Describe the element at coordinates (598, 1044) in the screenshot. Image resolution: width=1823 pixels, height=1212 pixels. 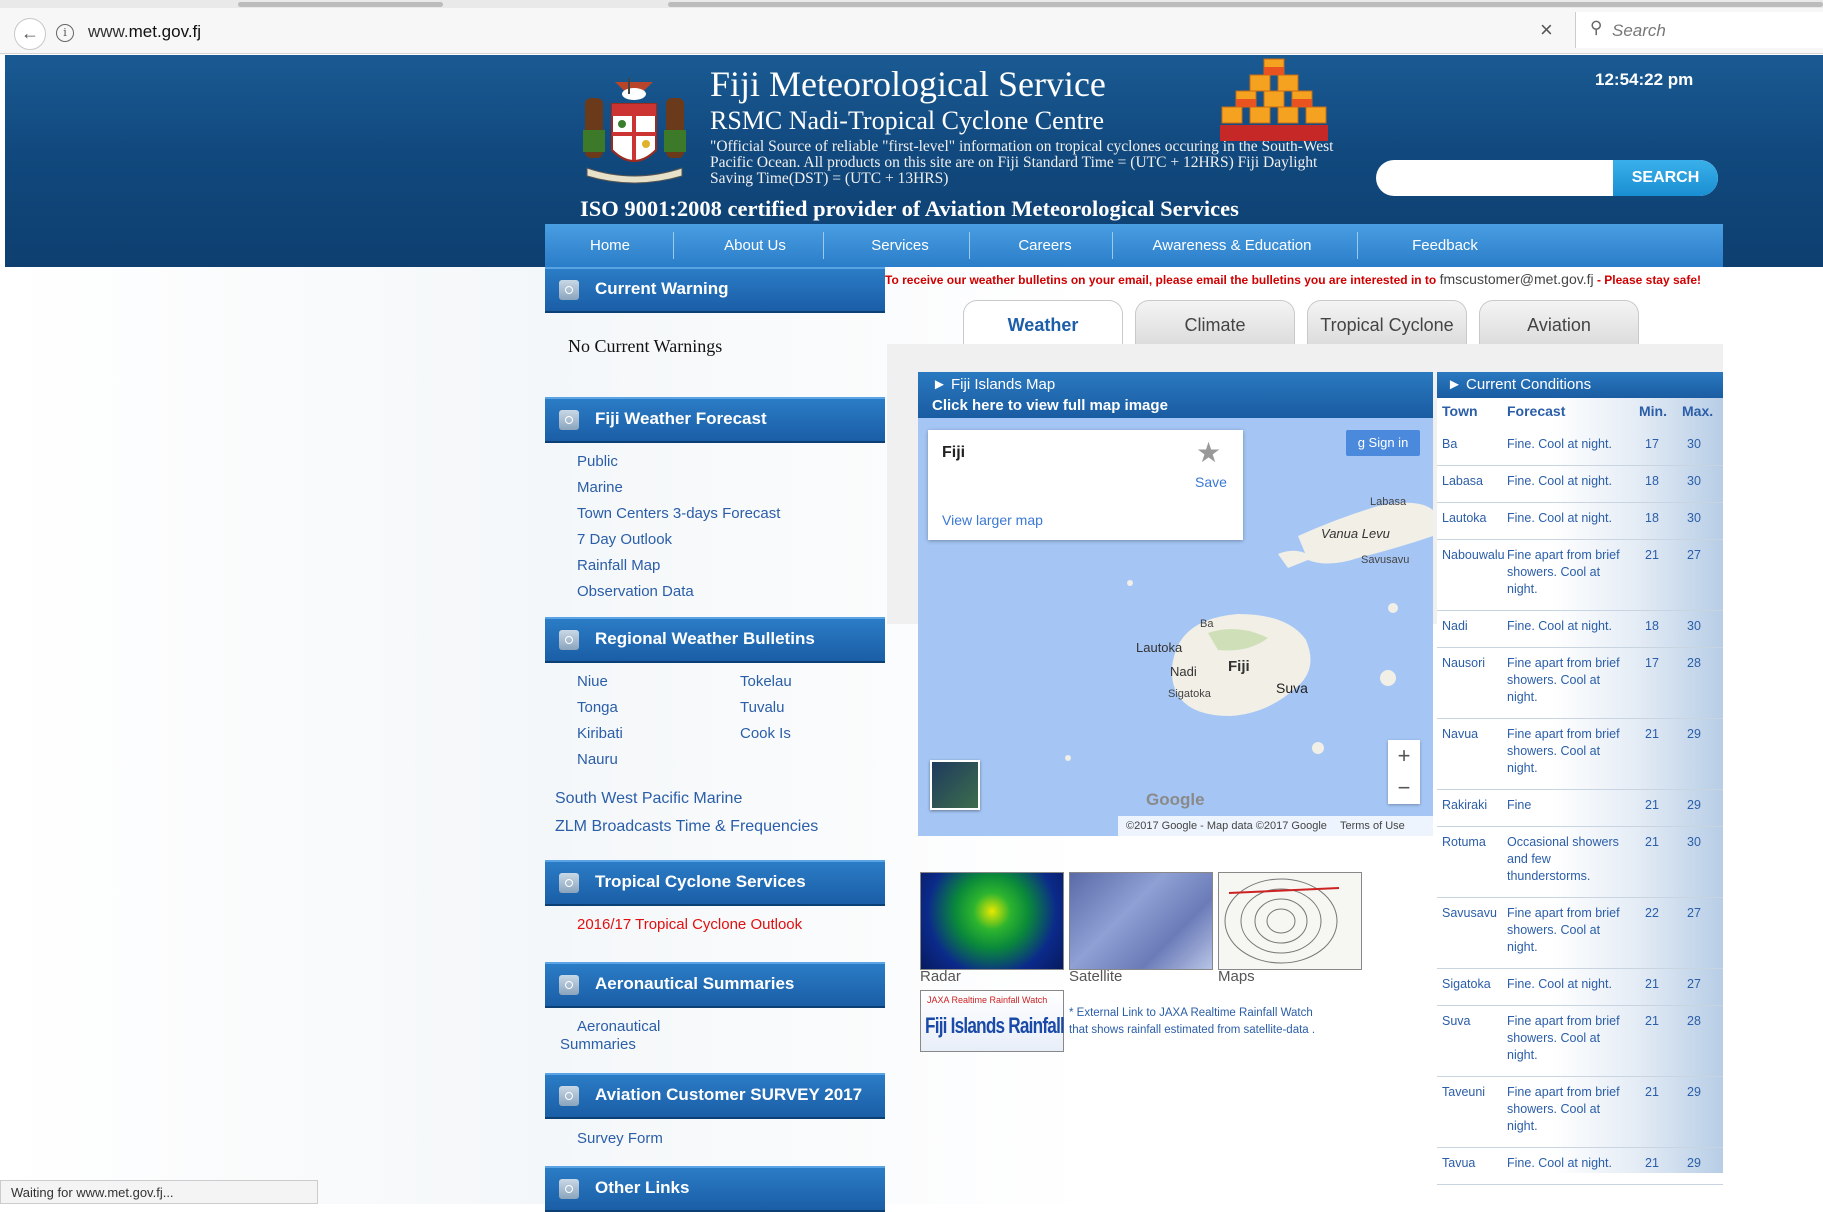
I see `link-aeronautical-summaries-line2: Summaries` at that location.